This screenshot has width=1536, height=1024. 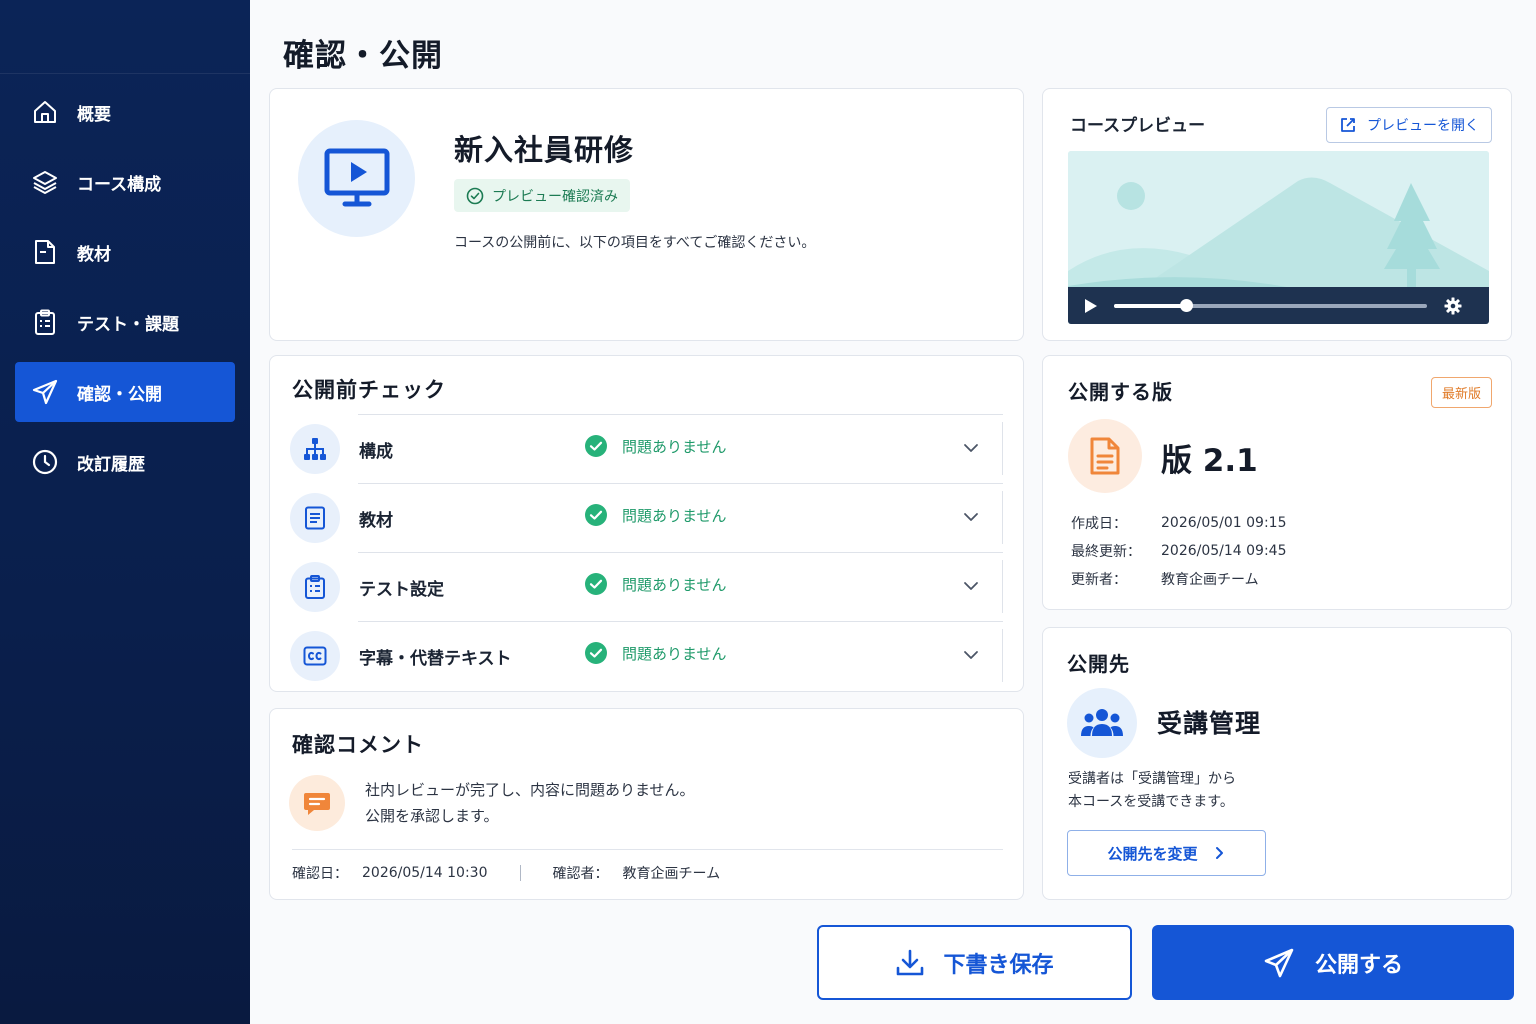 I want to click on preview-label: コースプレビュー, so click(x=1138, y=126).